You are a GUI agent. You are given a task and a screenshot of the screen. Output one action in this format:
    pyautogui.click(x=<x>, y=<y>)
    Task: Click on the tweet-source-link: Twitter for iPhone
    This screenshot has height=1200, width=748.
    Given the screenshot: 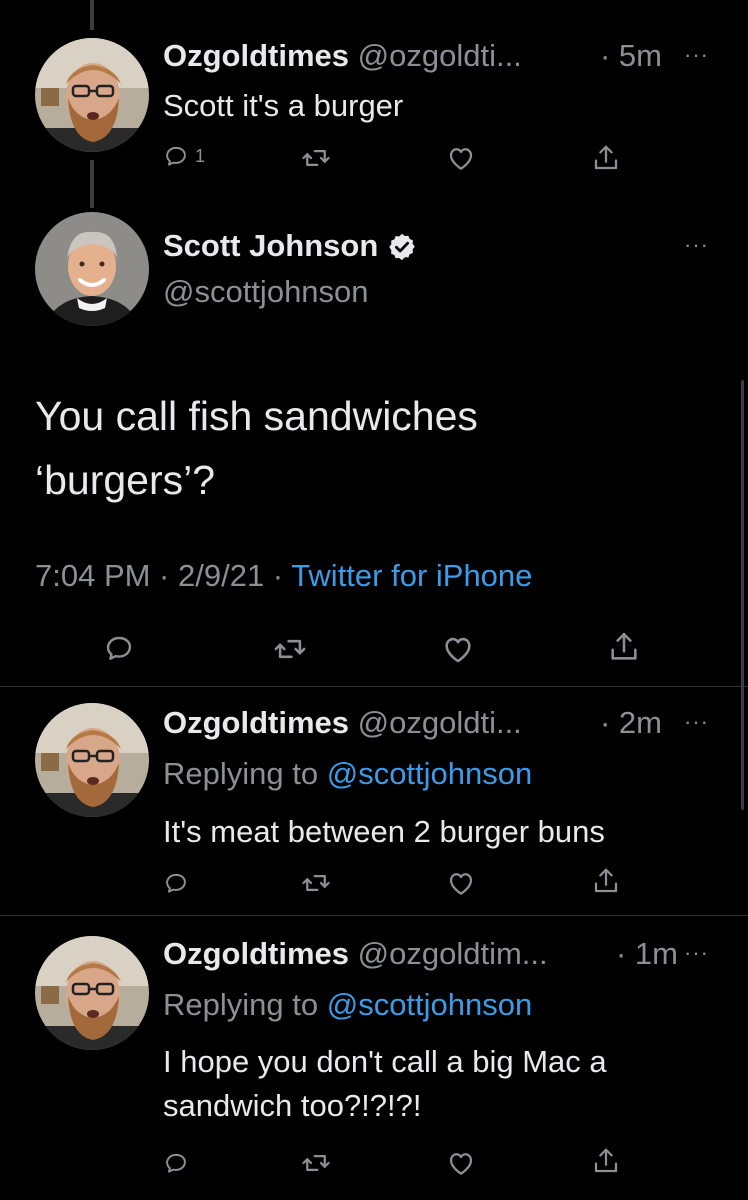 What is the action you would take?
    pyautogui.click(x=411, y=575)
    